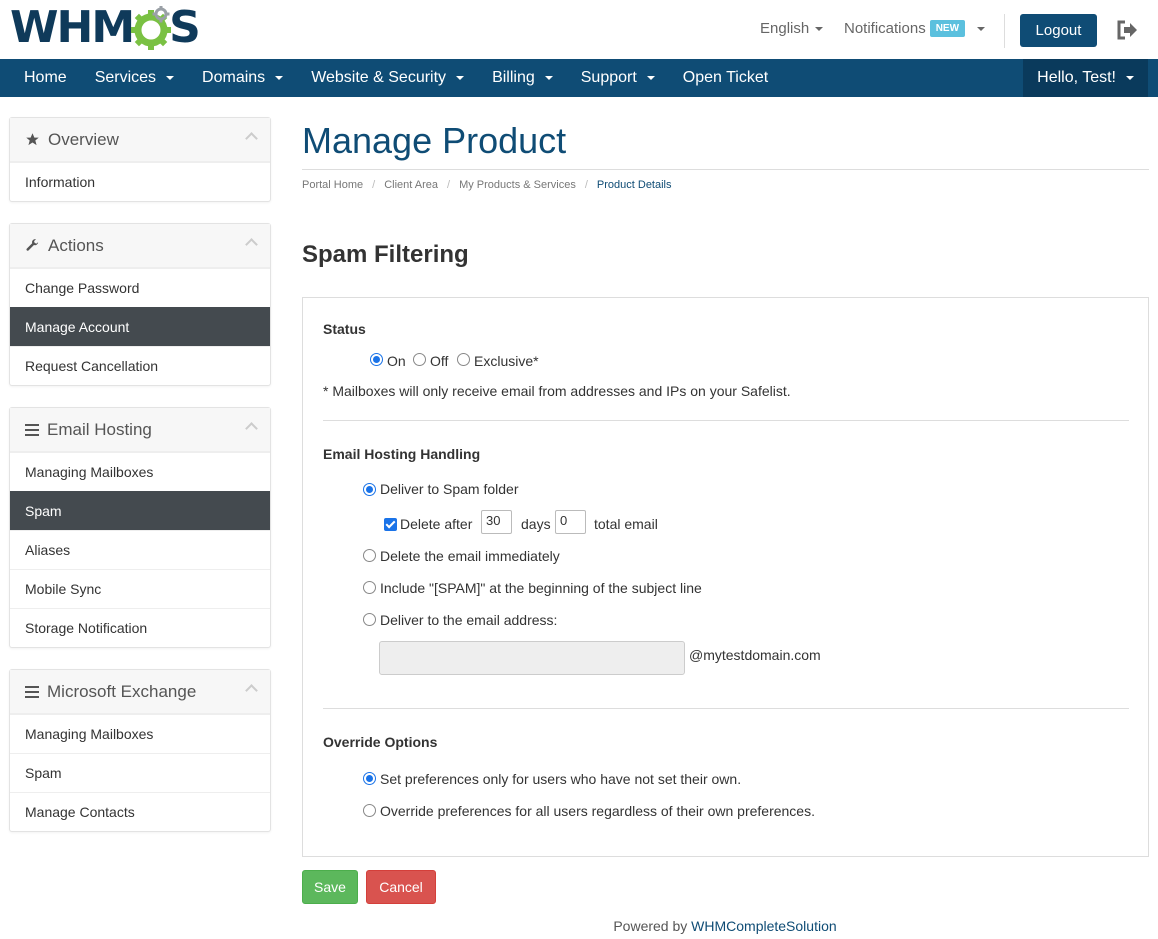 The height and width of the screenshot is (939, 1158). What do you see at coordinates (330, 887) in the screenshot?
I see `save-button: Save` at bounding box center [330, 887].